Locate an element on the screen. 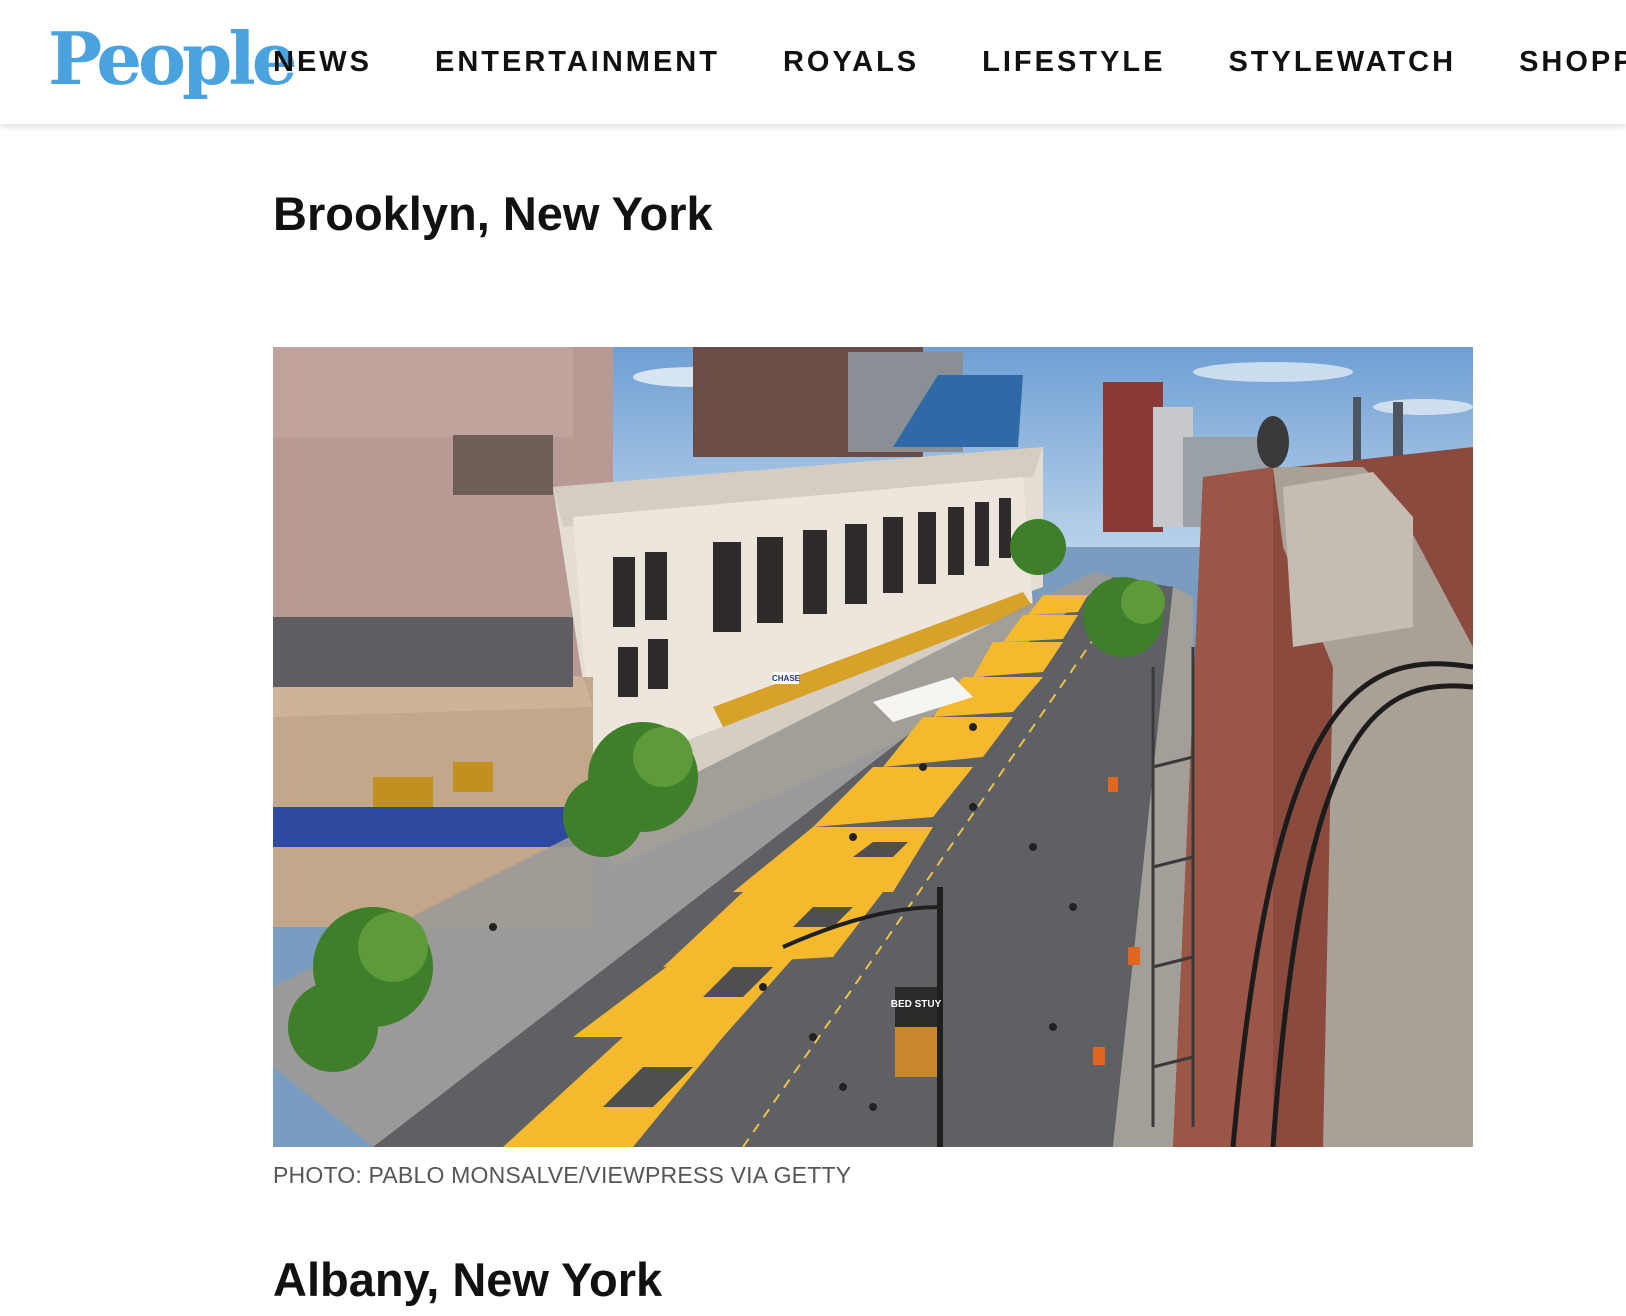 Image resolution: width=1626 pixels, height=1316 pixels. nav-item-lifestyle: LIFESTYLE is located at coordinates (1073, 62).